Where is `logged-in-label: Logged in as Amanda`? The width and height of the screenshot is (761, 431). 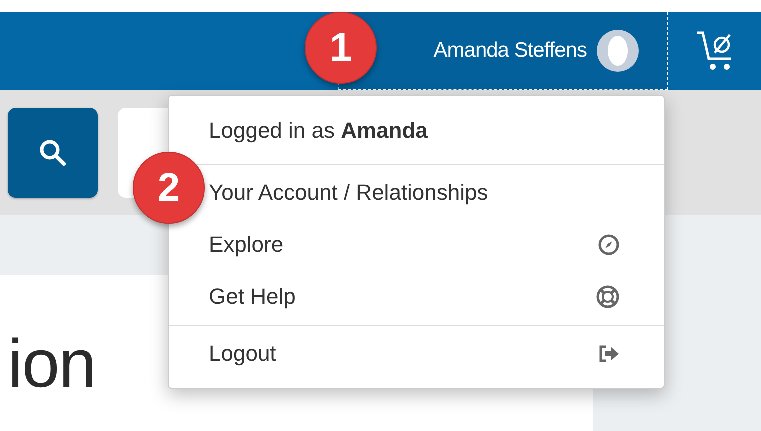 logged-in-label: Logged in as Amanda is located at coordinates (318, 131).